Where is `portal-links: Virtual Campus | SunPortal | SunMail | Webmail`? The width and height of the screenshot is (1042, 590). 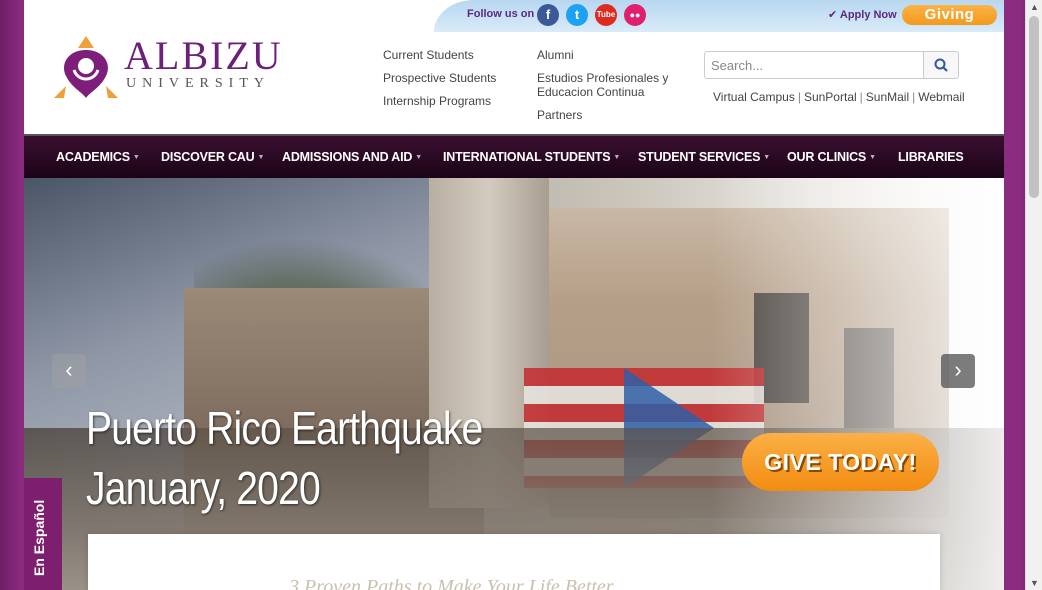
portal-links: Virtual Campus | SunPortal | SunMail | Webmail is located at coordinates (839, 97).